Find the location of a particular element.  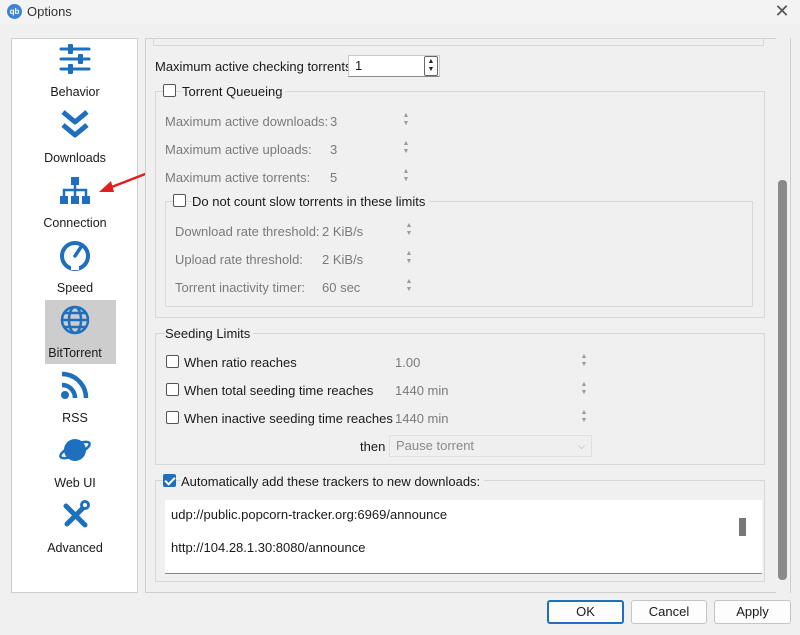

sidebar-item-label: Downloads is located at coordinates (75, 158).